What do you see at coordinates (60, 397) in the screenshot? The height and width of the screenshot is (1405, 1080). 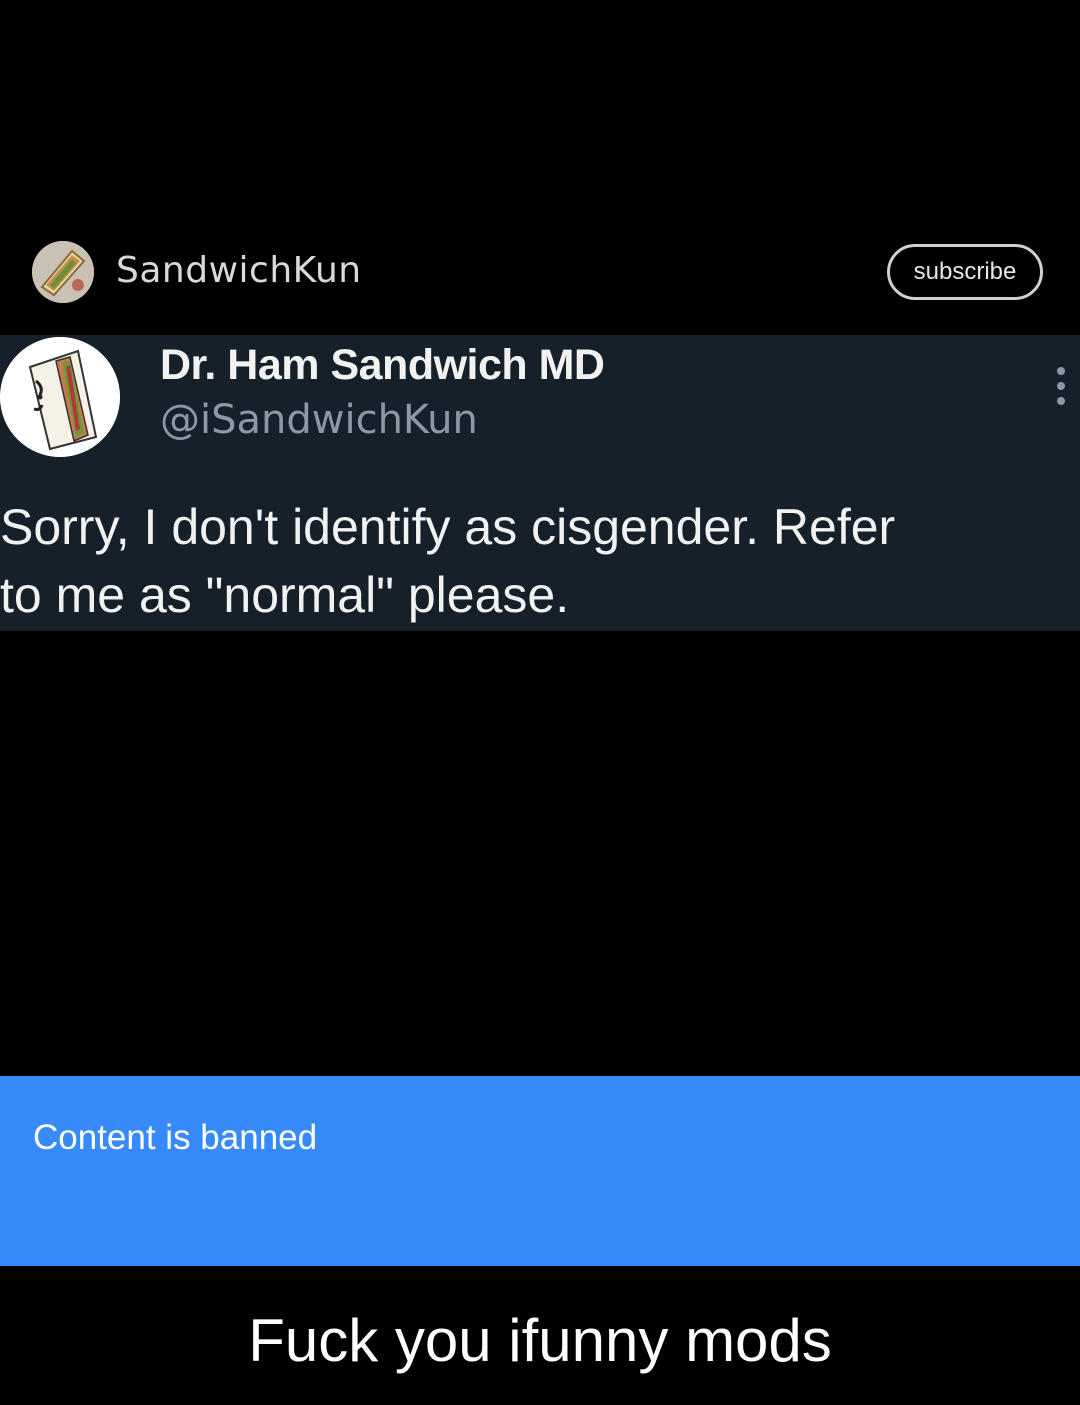 I see `sandwich-drawing-avatar-icon` at bounding box center [60, 397].